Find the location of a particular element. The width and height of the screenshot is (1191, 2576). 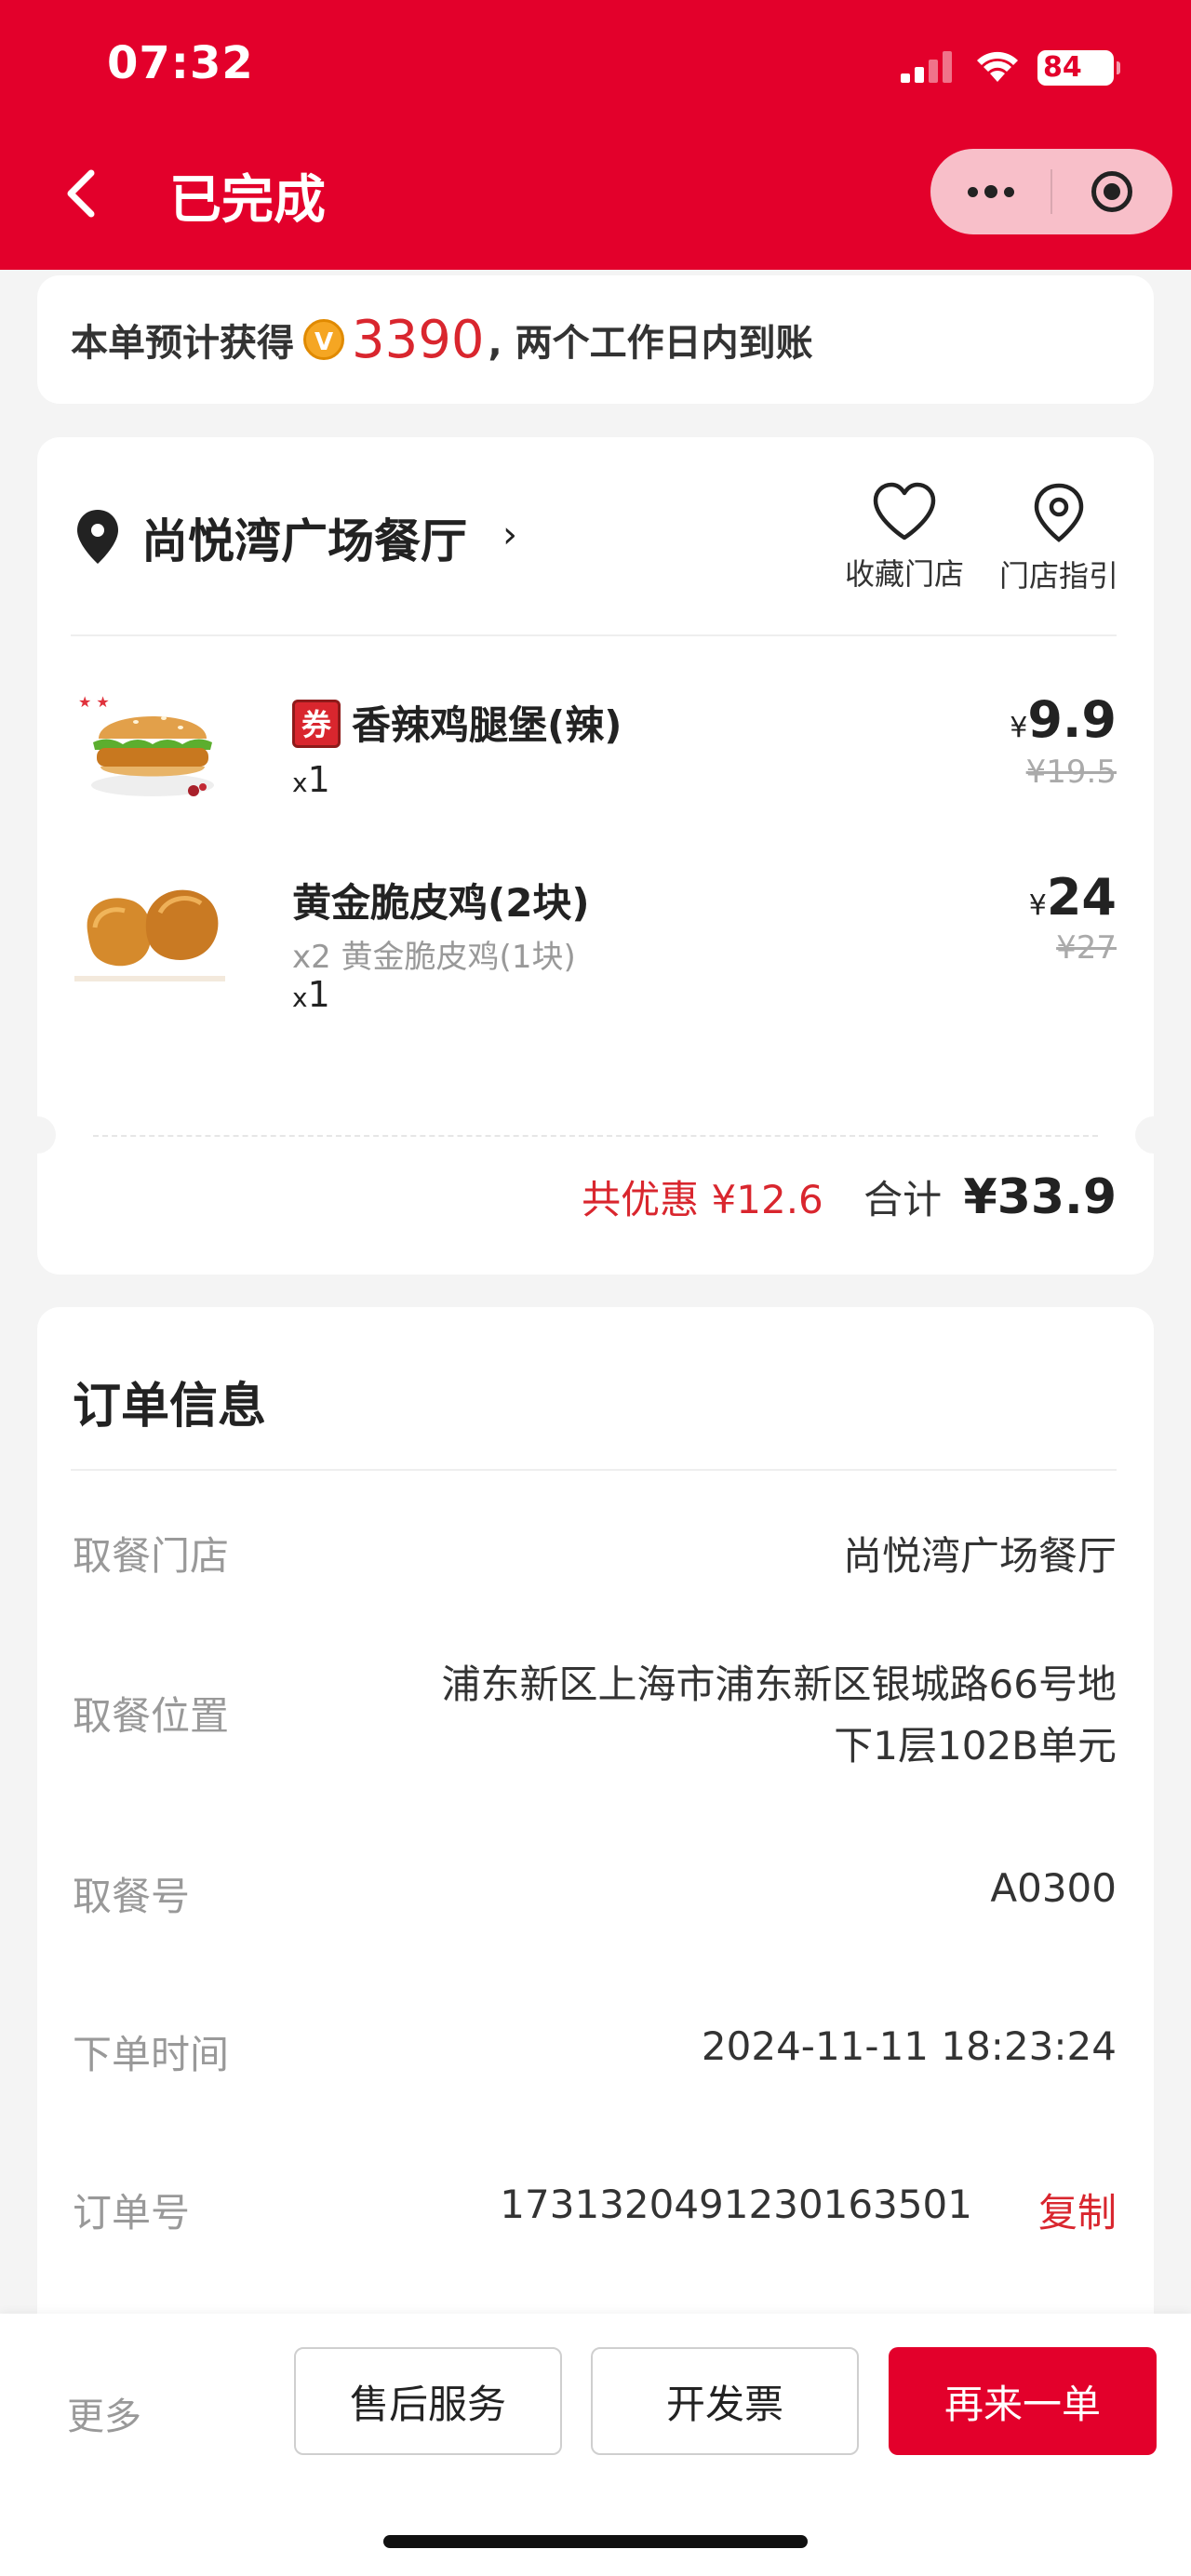

points-banner: 本单预计获得 V 3390 , 两个工作日内到账 is located at coordinates (595, 339).